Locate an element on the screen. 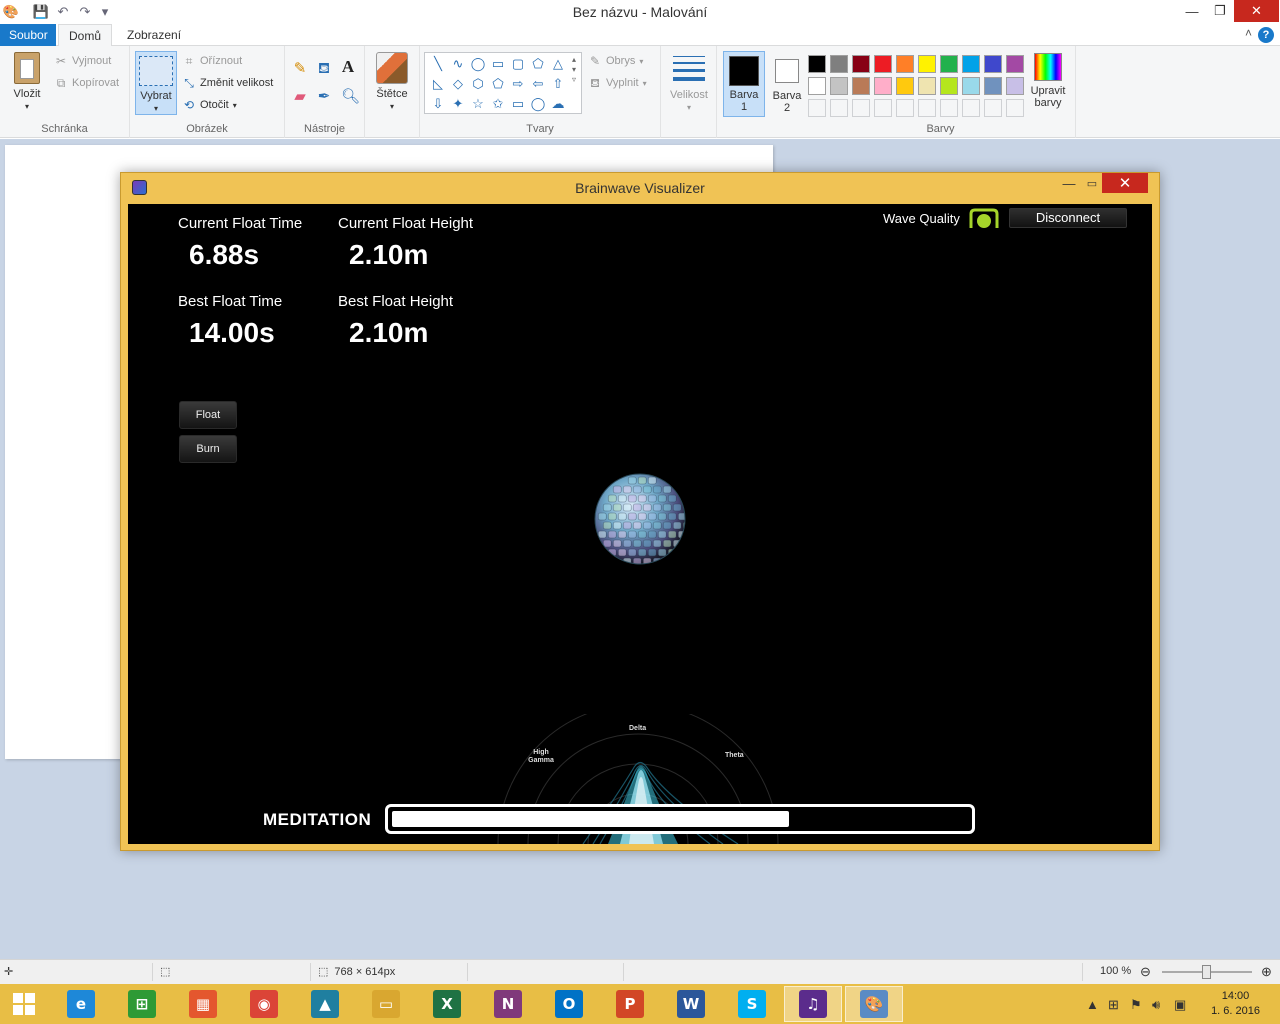 This screenshot has width=1280, height=1024. taskbar-chrome: ◉ is located at coordinates (264, 1004).